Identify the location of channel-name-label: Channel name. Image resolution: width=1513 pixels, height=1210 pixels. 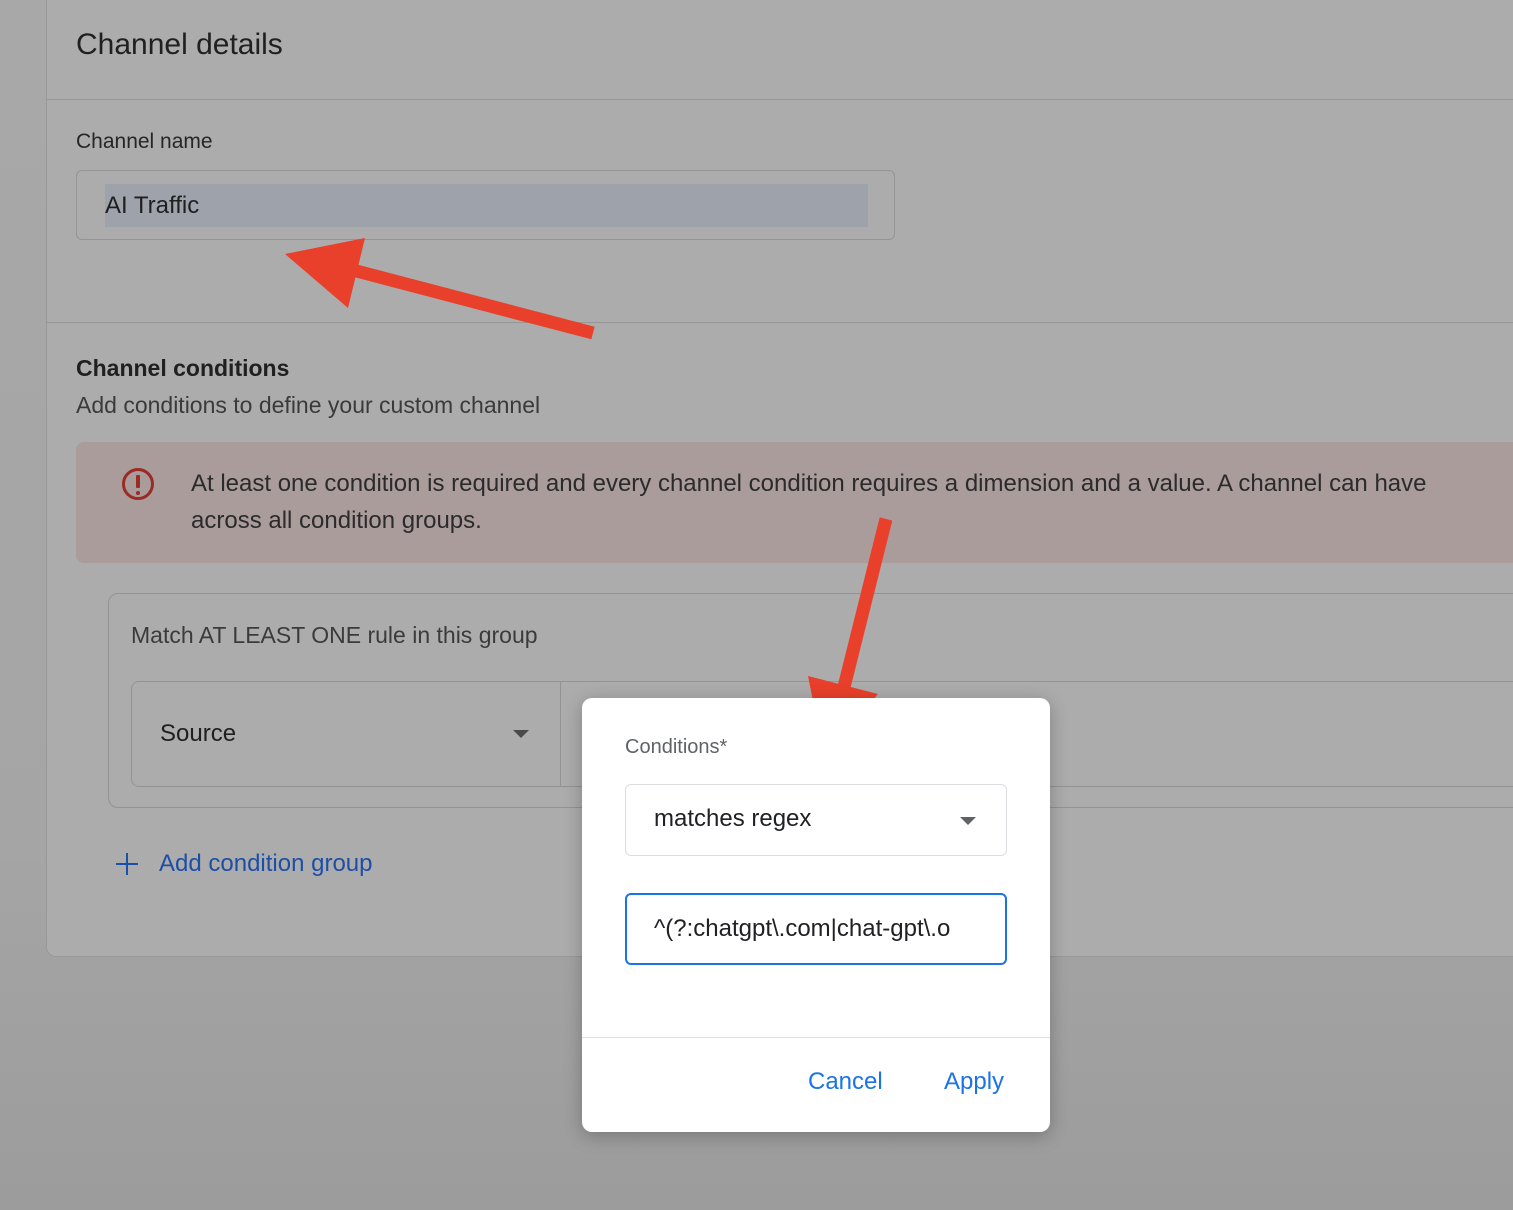
(144, 141).